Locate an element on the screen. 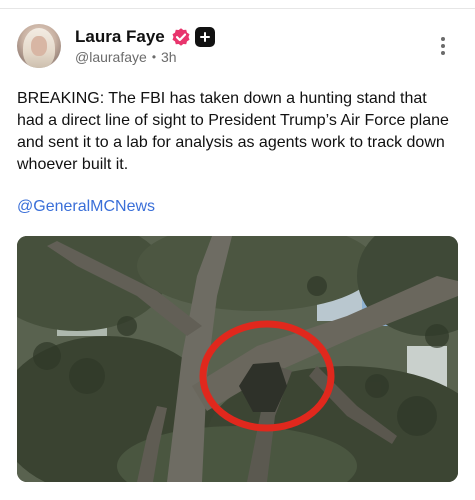 The height and width of the screenshot is (500, 475). more-options-icon is located at coordinates (443, 48).